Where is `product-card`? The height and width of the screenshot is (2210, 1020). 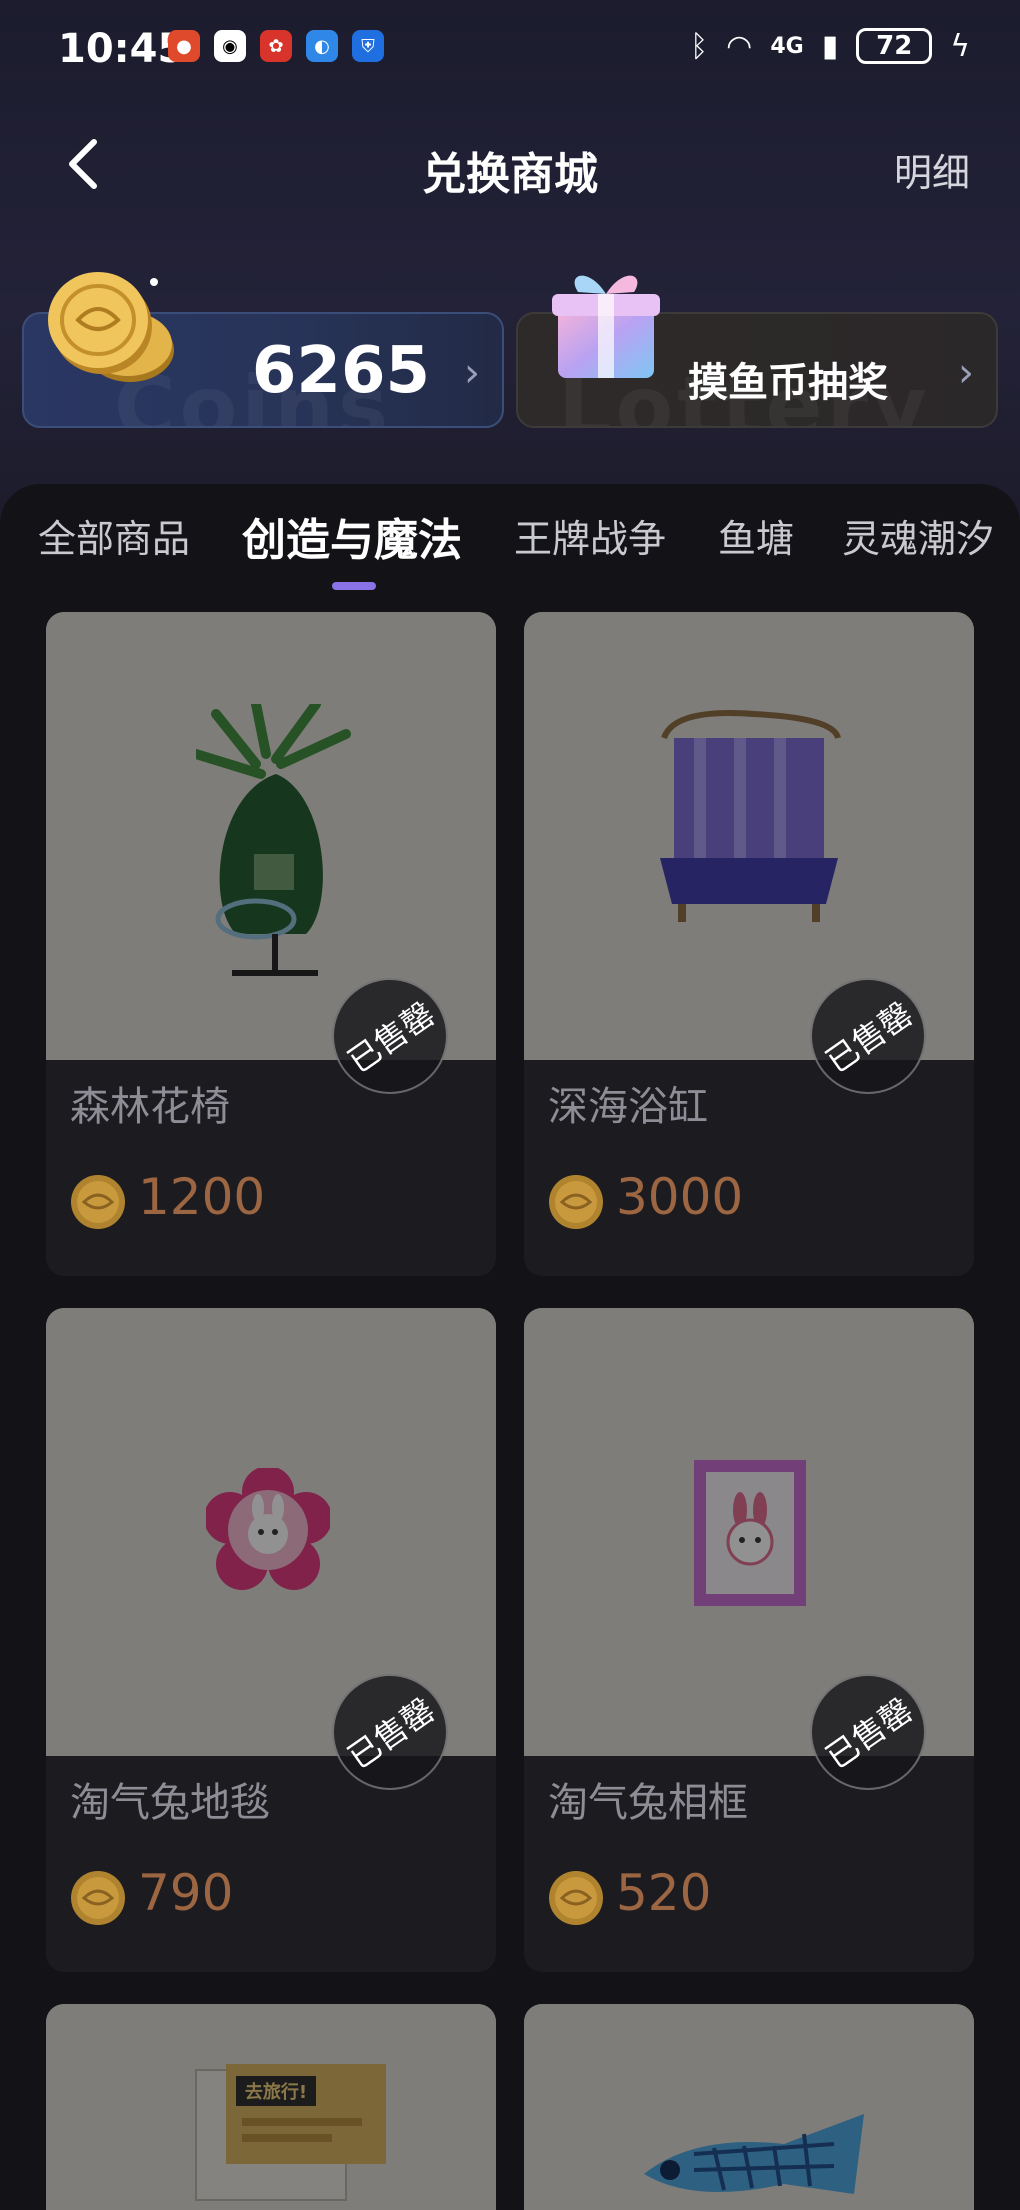
product-card is located at coordinates (749, 2107).